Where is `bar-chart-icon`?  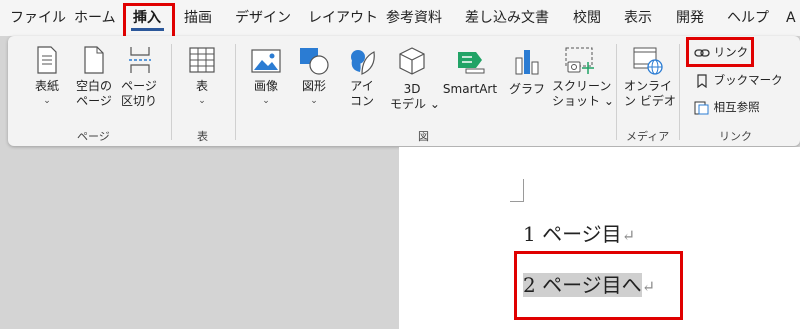
bar-chart-icon is located at coordinates (527, 62).